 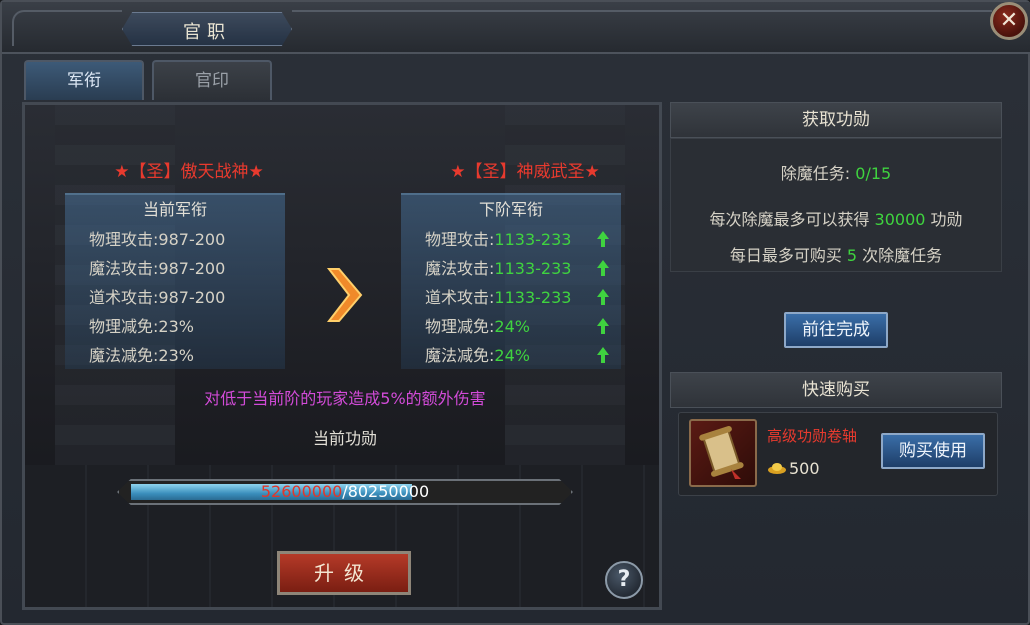 I want to click on quick-buy-header: 快速购买, so click(x=836, y=390).